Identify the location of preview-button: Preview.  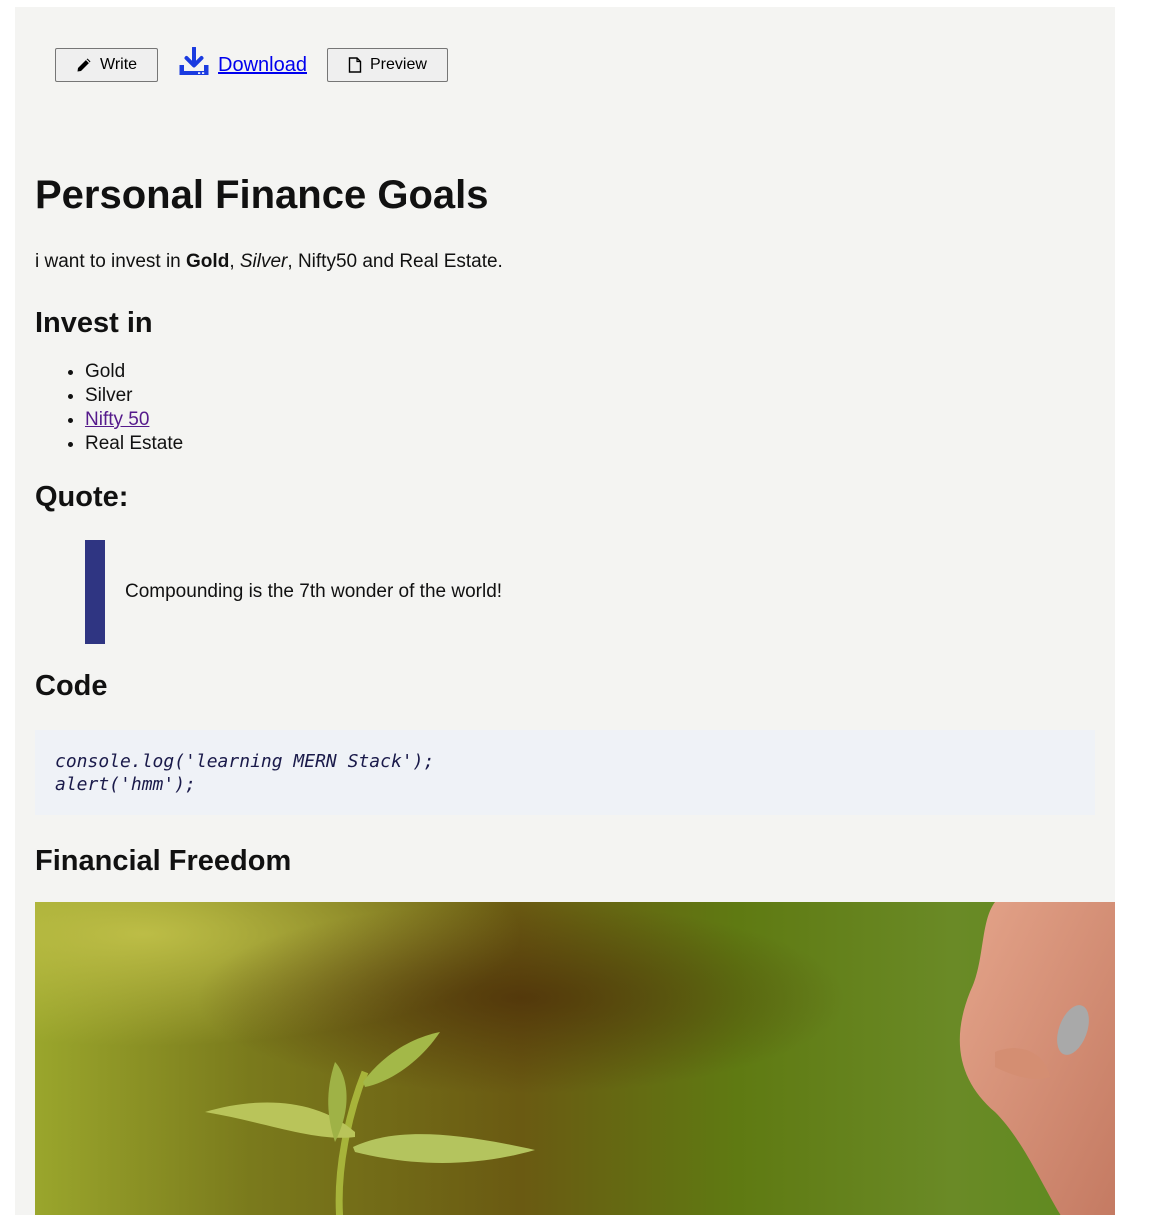
(387, 65).